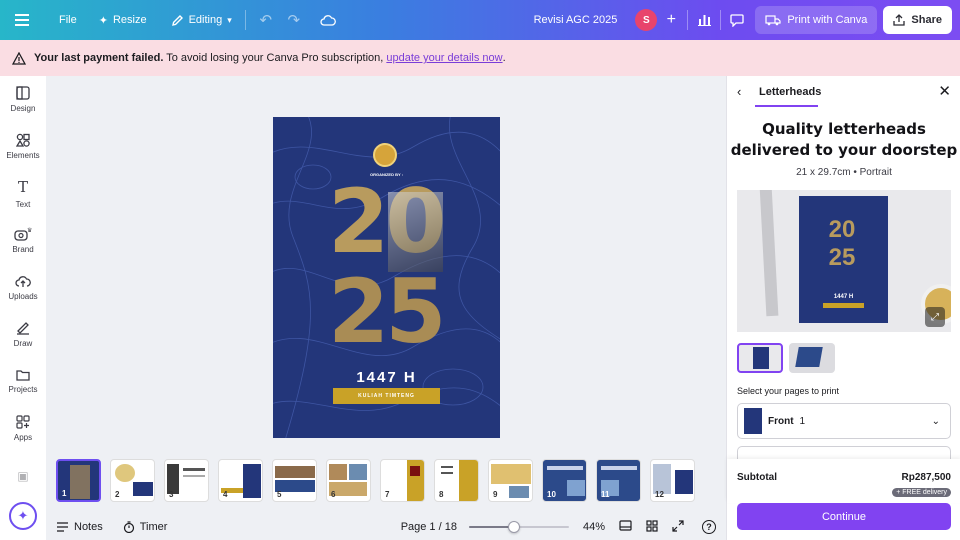 The height and width of the screenshot is (540, 960). I want to click on resize-button: ✦ Resize, so click(123, 20).